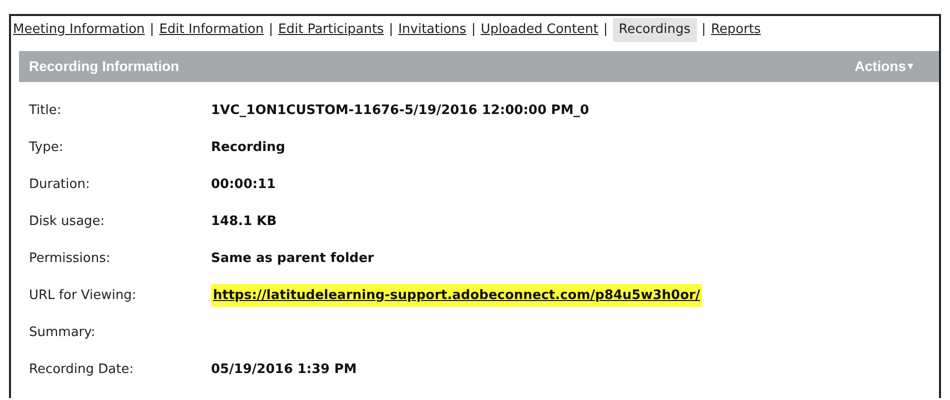  Describe the element at coordinates (292, 259) in the screenshot. I see `field-value: Same as parent folder` at that location.